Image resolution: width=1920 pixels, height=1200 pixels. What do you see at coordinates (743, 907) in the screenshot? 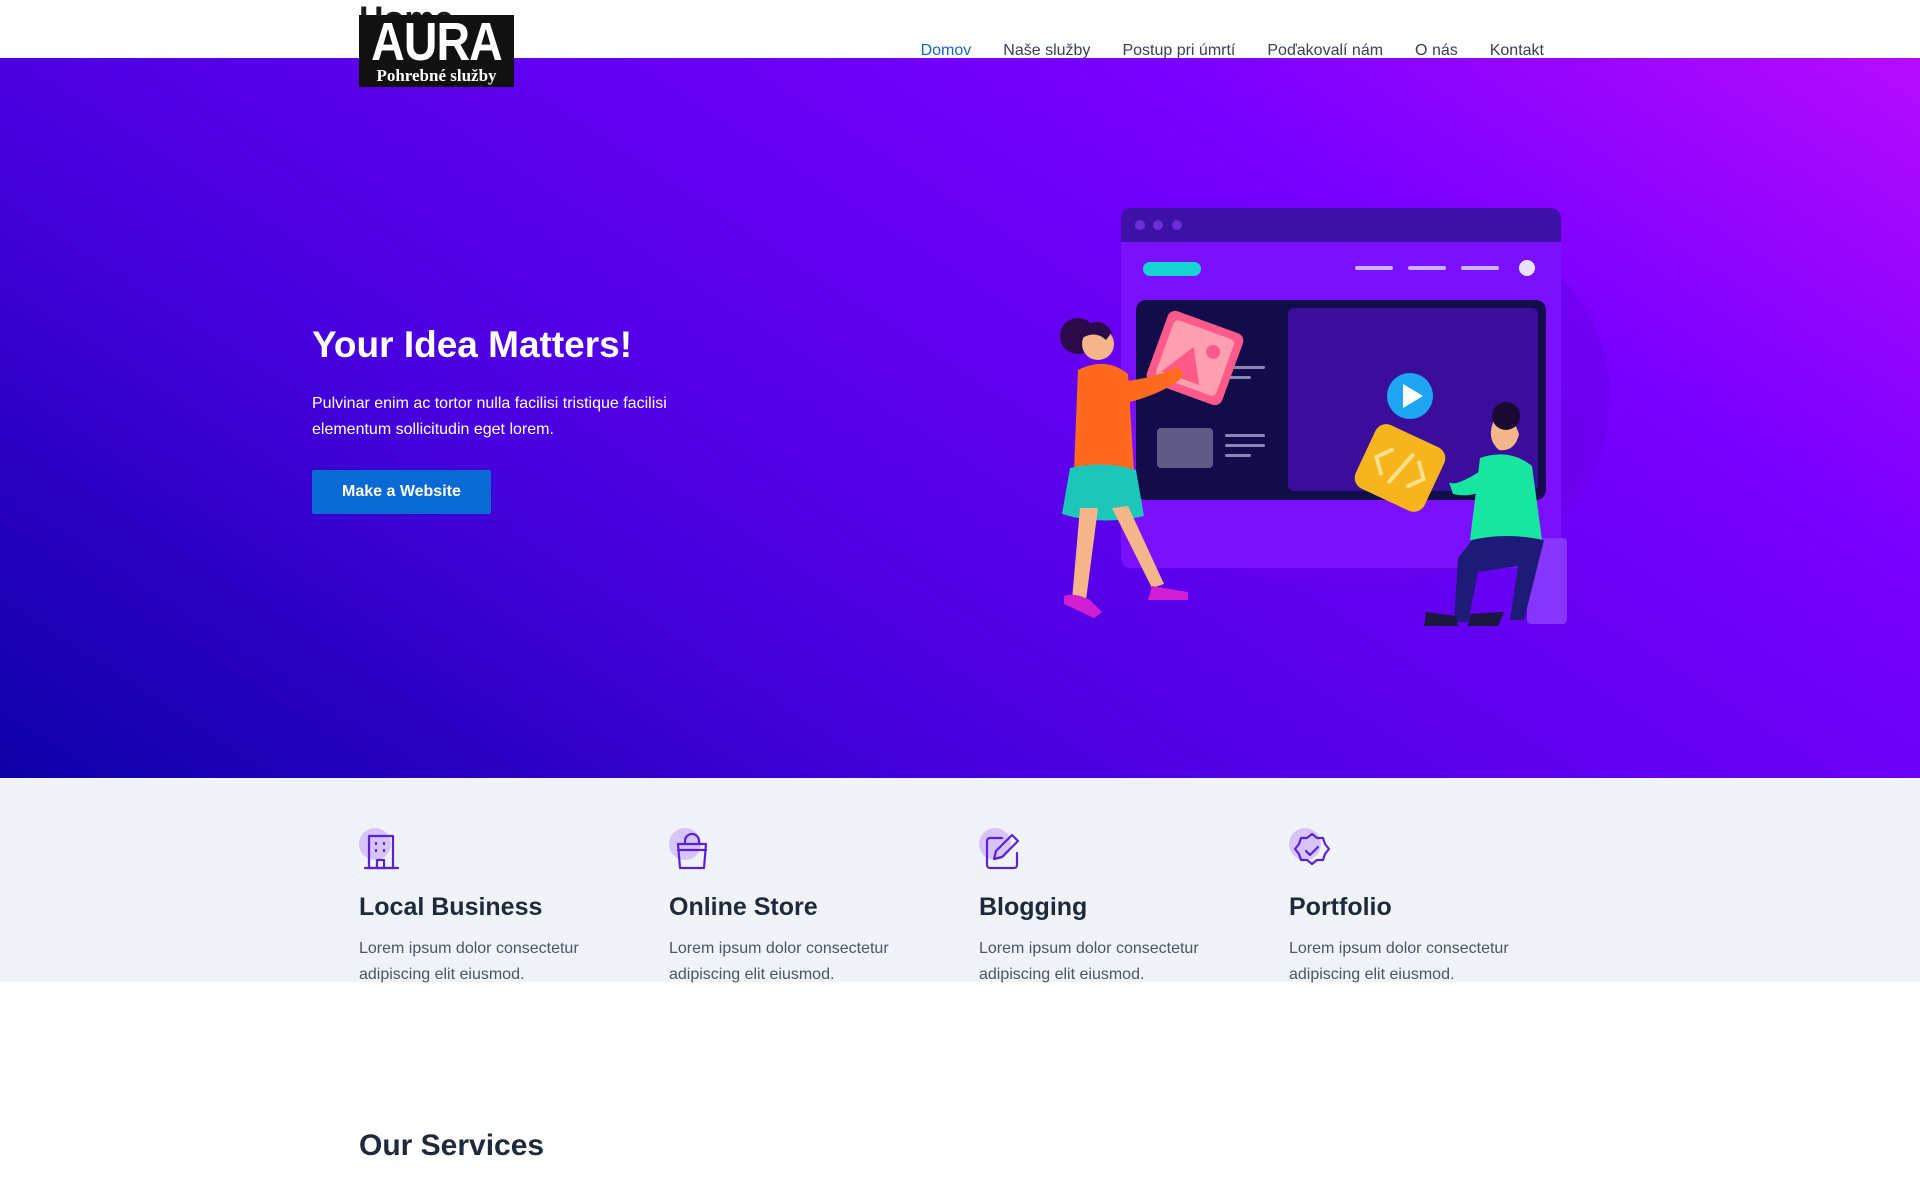
I see `feature-title: Online Store` at bounding box center [743, 907].